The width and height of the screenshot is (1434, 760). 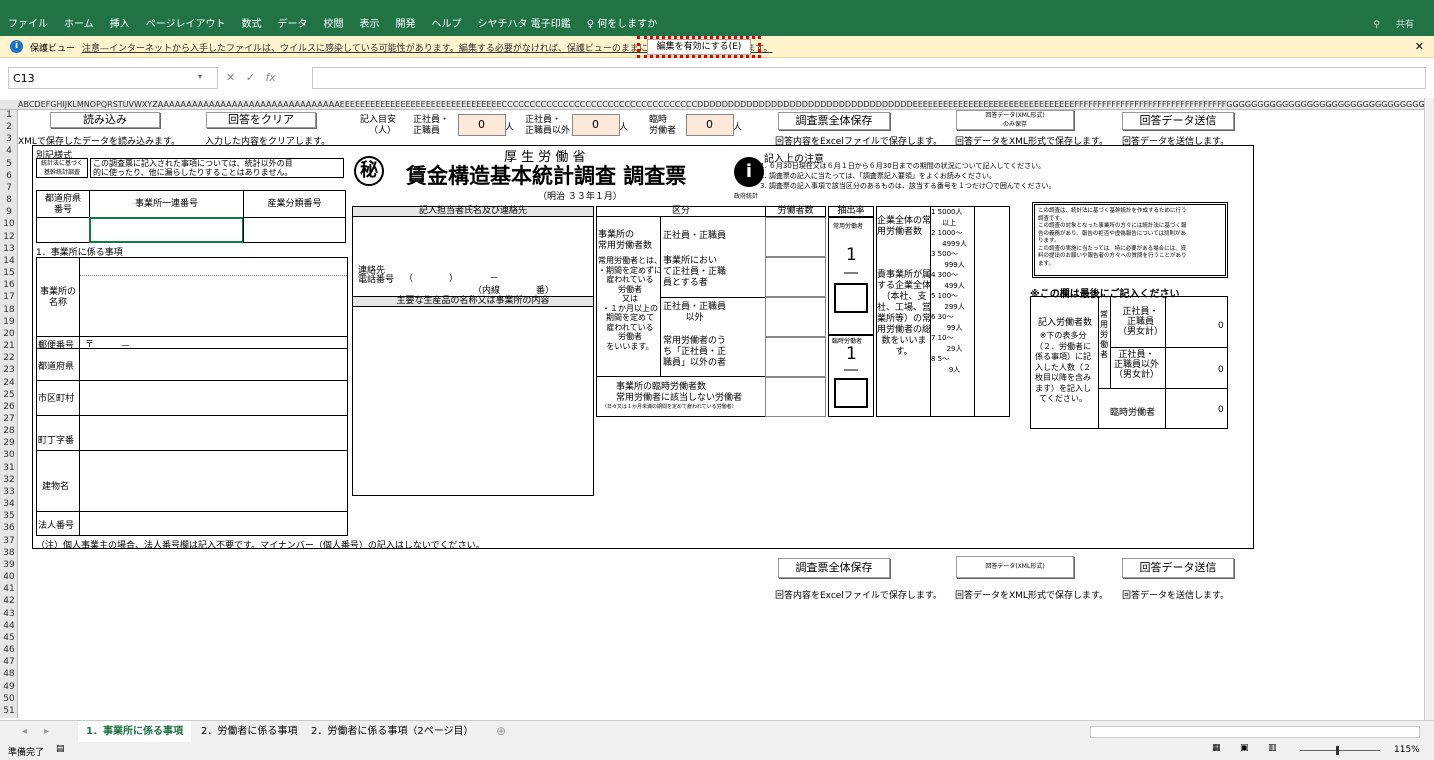 I want to click on bottom-save-all-button: 調査票全体保存, so click(x=834, y=568).